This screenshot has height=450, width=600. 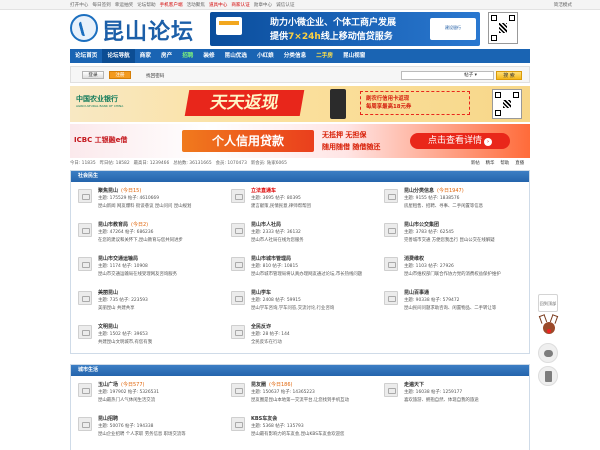 I want to click on search-button: 搜 索, so click(x=509, y=75).